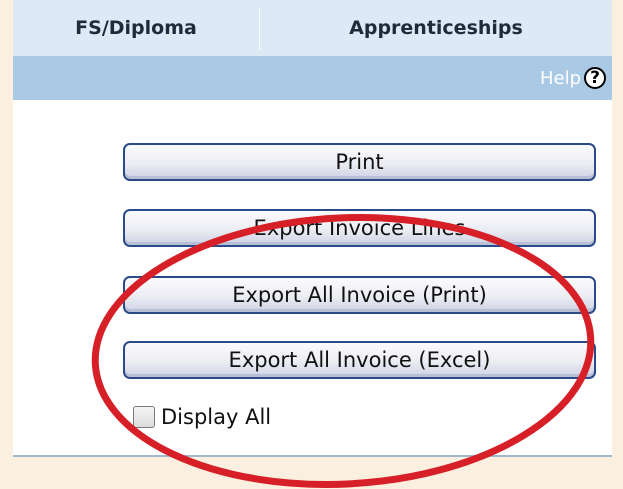 This screenshot has height=489, width=623. What do you see at coordinates (560, 78) in the screenshot?
I see `help-label: Help` at bounding box center [560, 78].